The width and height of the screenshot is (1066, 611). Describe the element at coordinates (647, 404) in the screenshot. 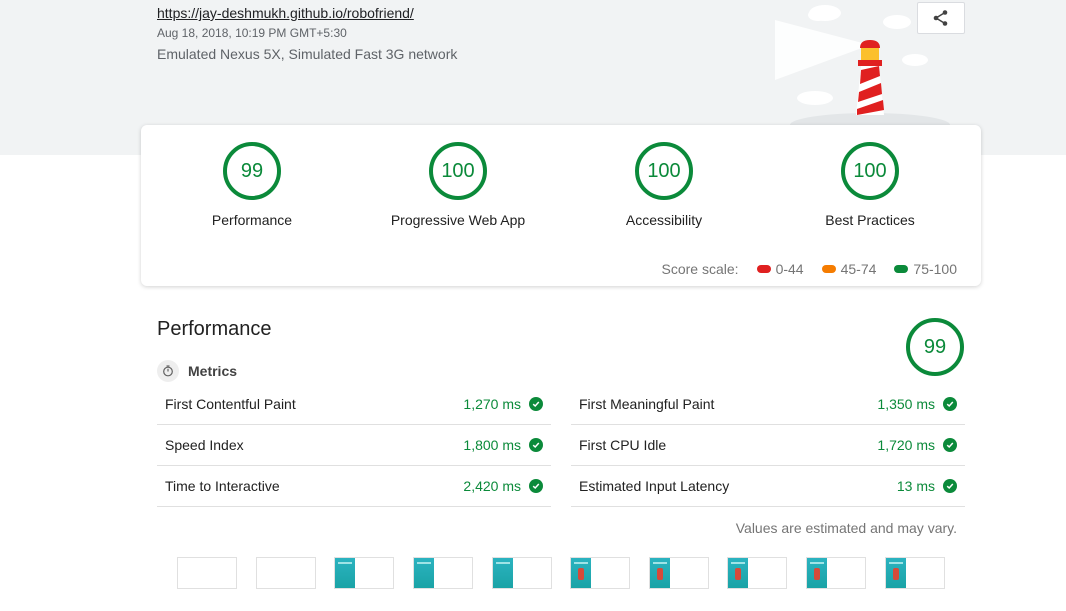

I see `metric-name: First Meaningful Paint` at that location.